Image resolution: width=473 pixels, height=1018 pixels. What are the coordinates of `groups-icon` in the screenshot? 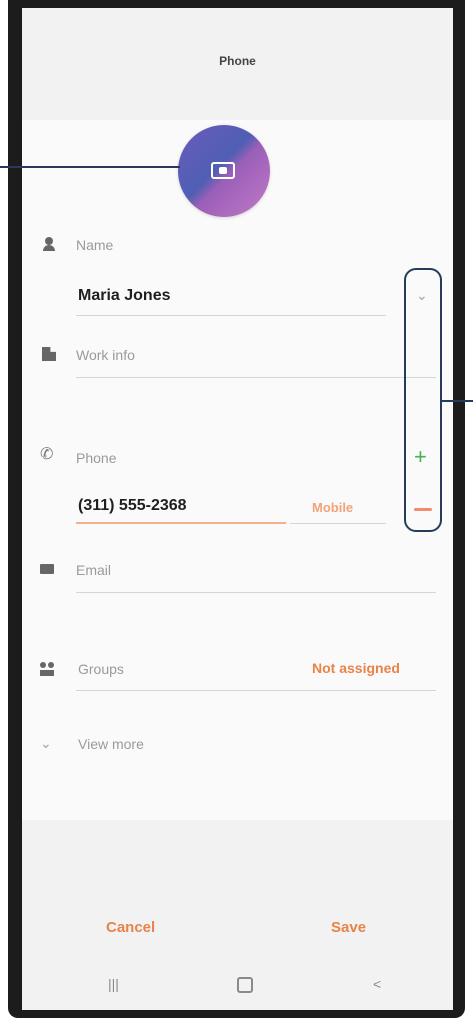 It's located at (47, 669).